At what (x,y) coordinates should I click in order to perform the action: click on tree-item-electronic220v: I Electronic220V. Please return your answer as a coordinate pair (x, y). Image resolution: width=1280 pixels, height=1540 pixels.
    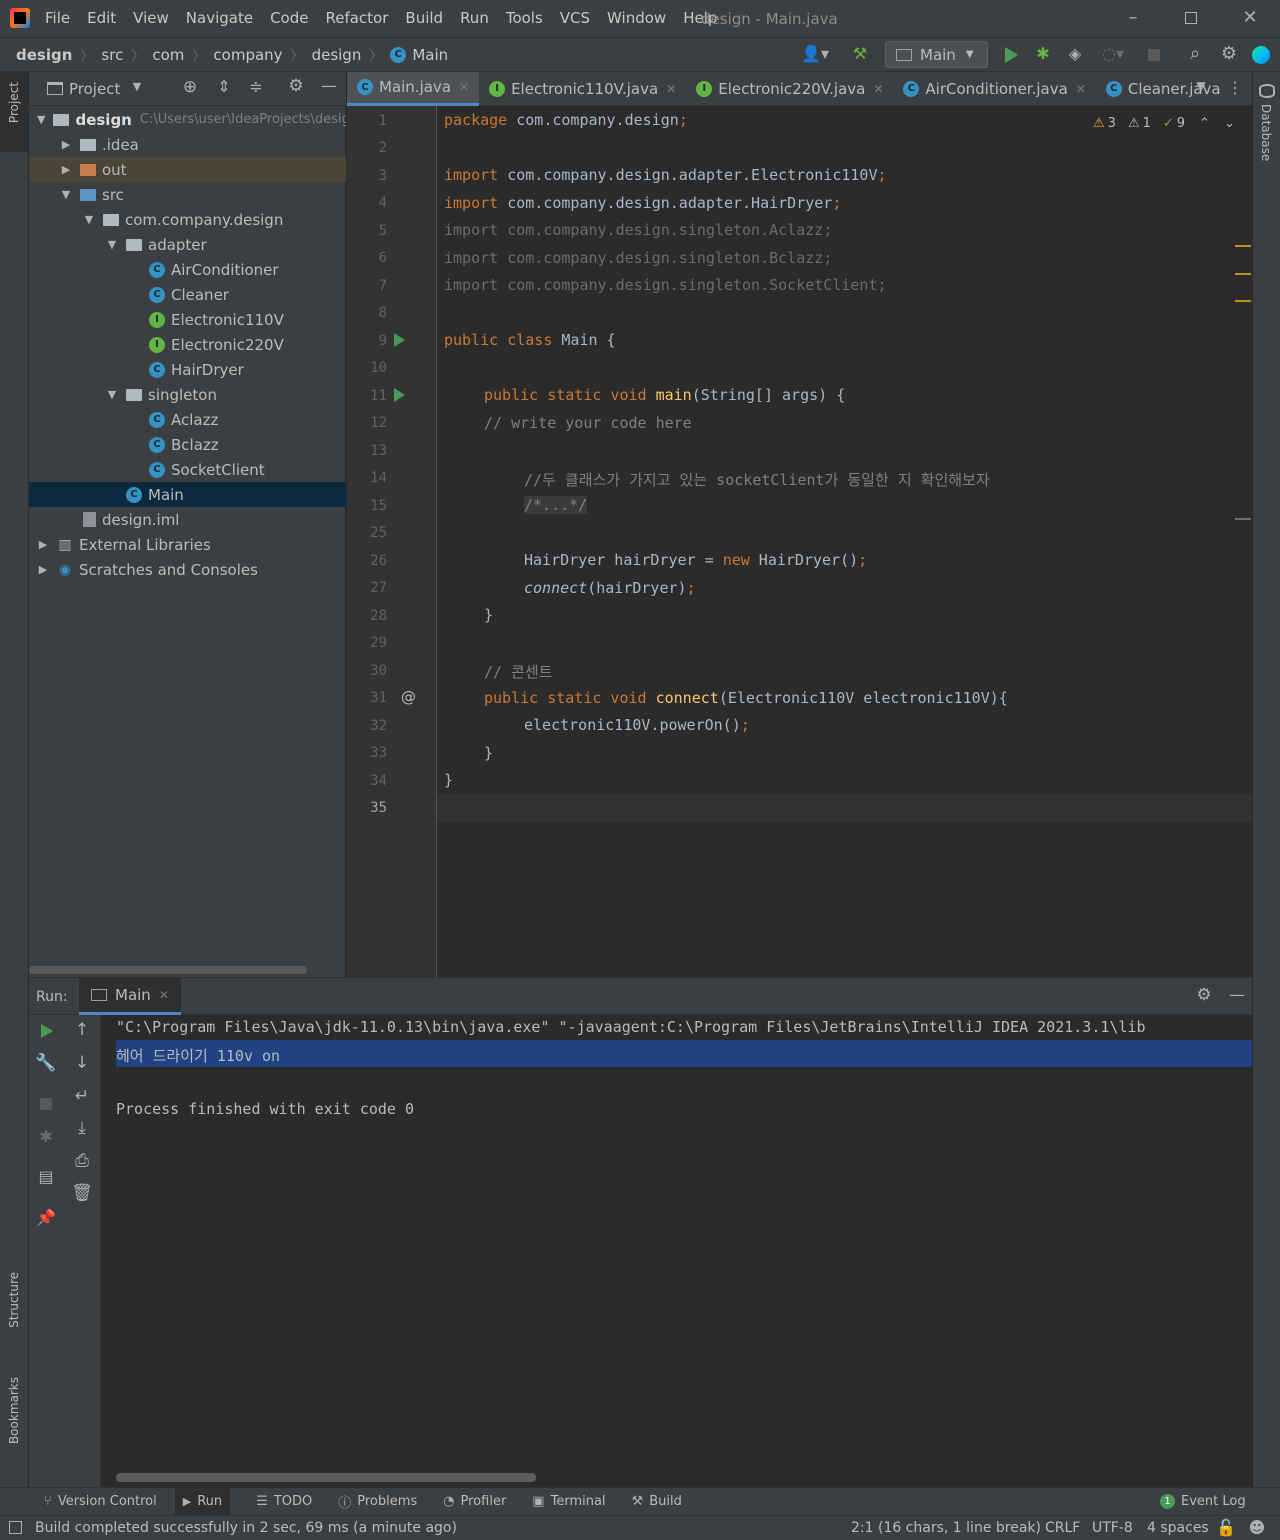
    Looking at the image, I should click on (187, 344).